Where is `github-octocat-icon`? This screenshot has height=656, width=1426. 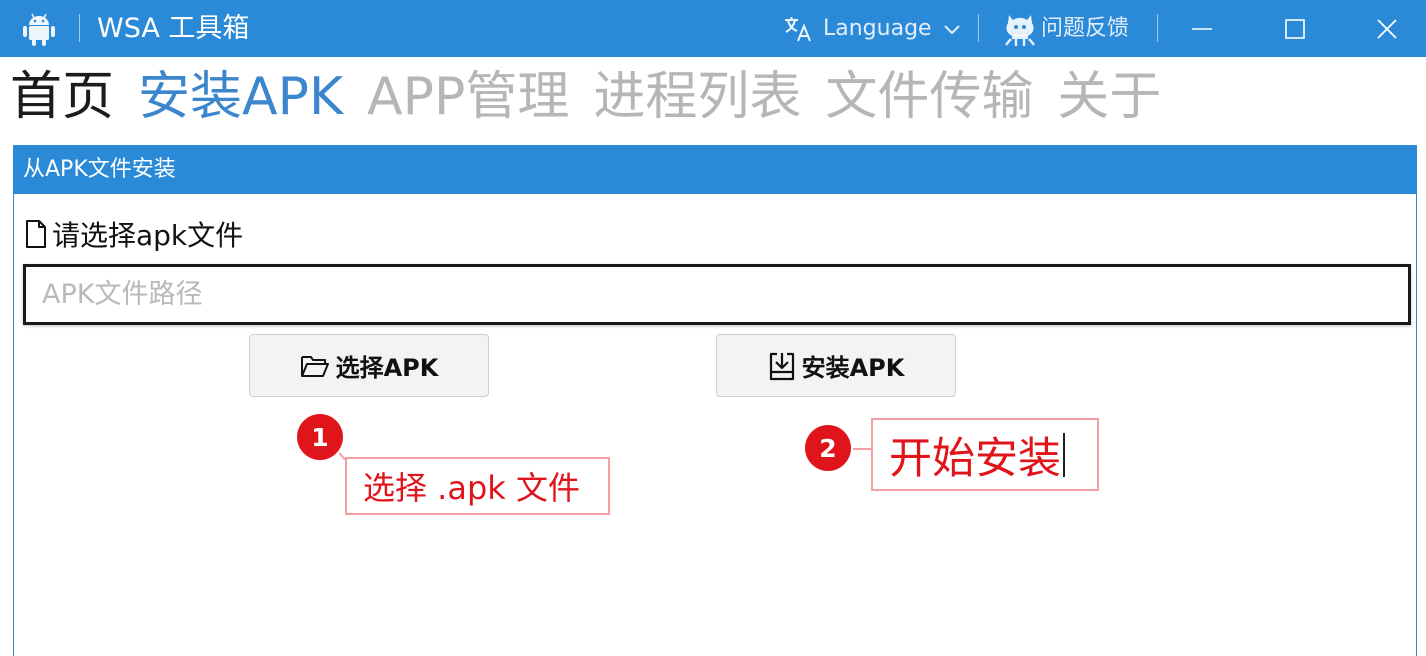
github-octocat-icon is located at coordinates (1020, 29).